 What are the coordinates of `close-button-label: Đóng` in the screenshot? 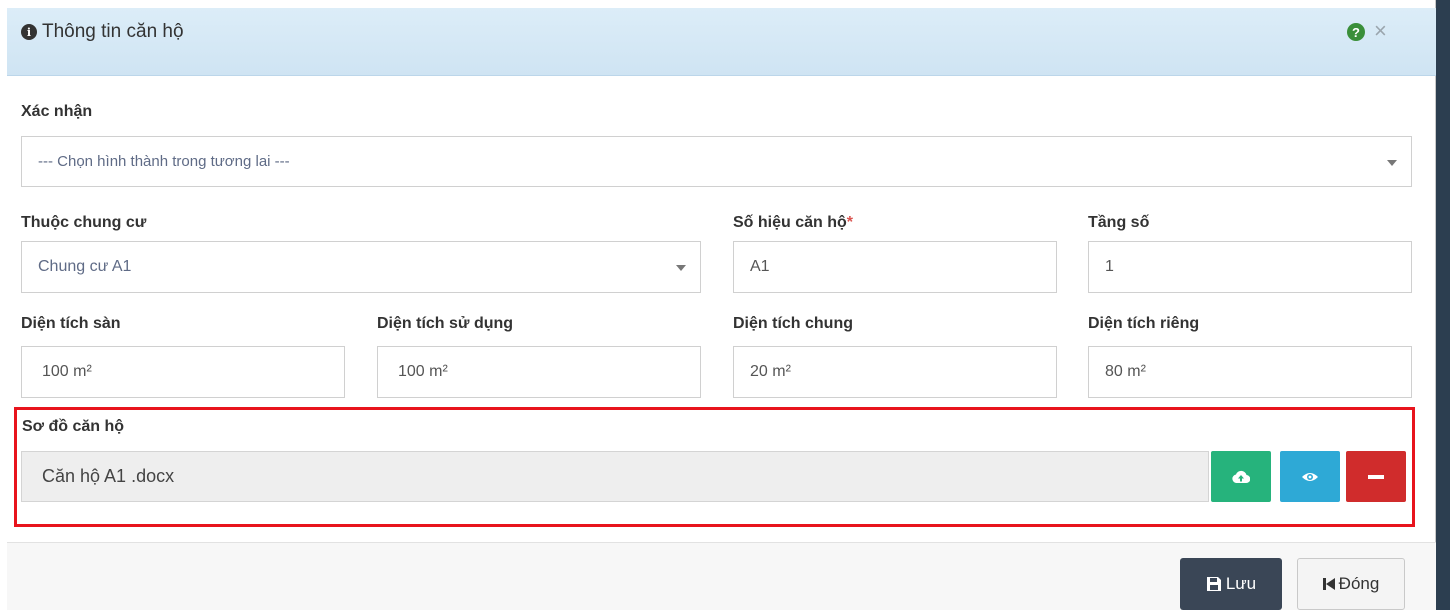 It's located at (1359, 583).